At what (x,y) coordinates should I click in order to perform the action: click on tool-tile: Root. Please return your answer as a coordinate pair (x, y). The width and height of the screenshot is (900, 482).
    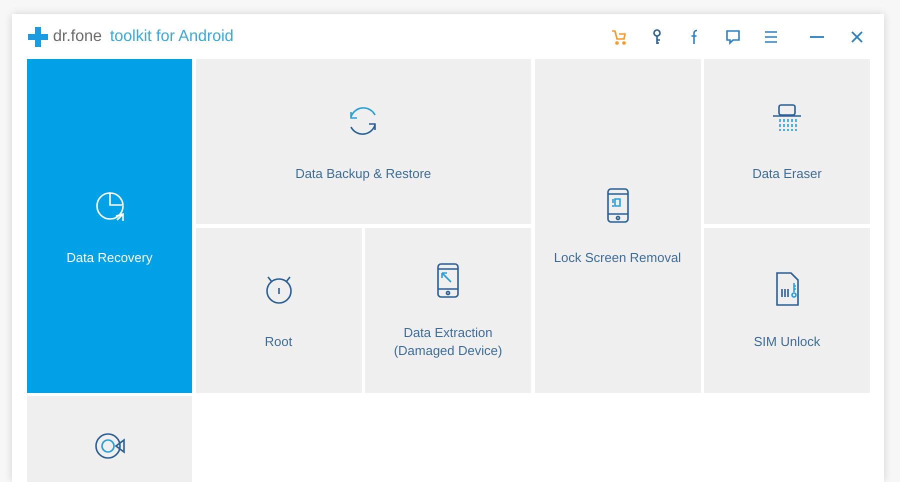
    Looking at the image, I should click on (279, 310).